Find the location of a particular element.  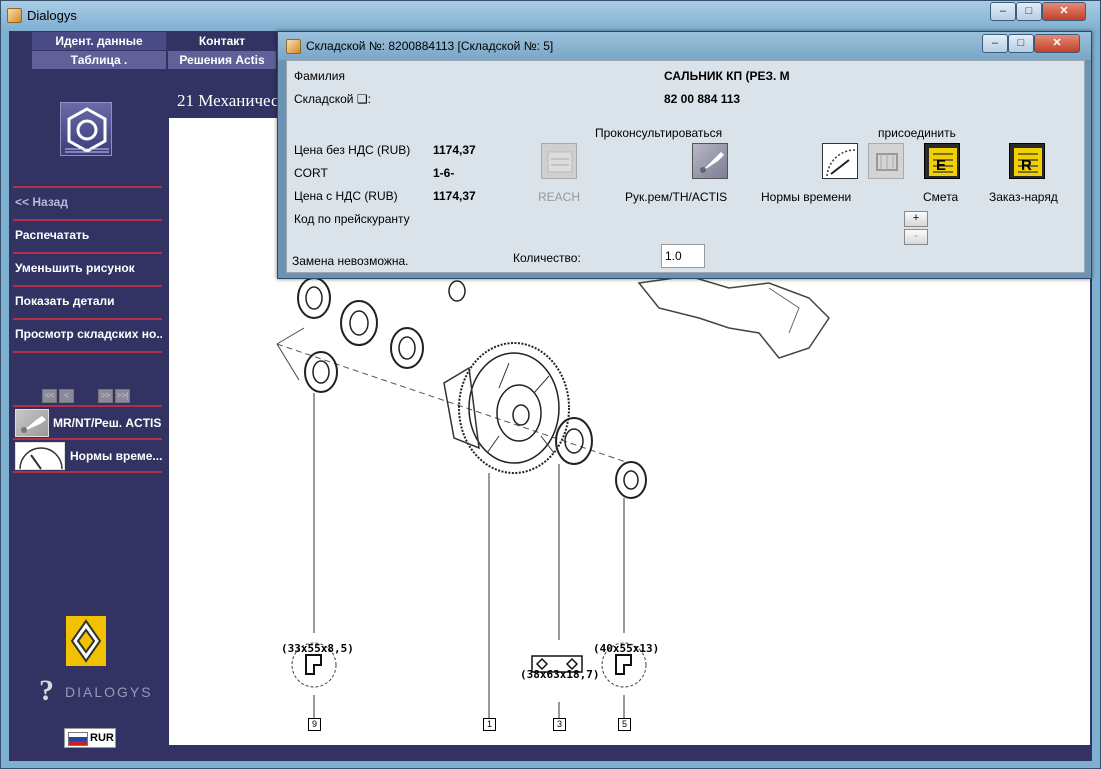

repair-manual-label: Рук.рем/ТН/ACTIS is located at coordinates (676, 197).